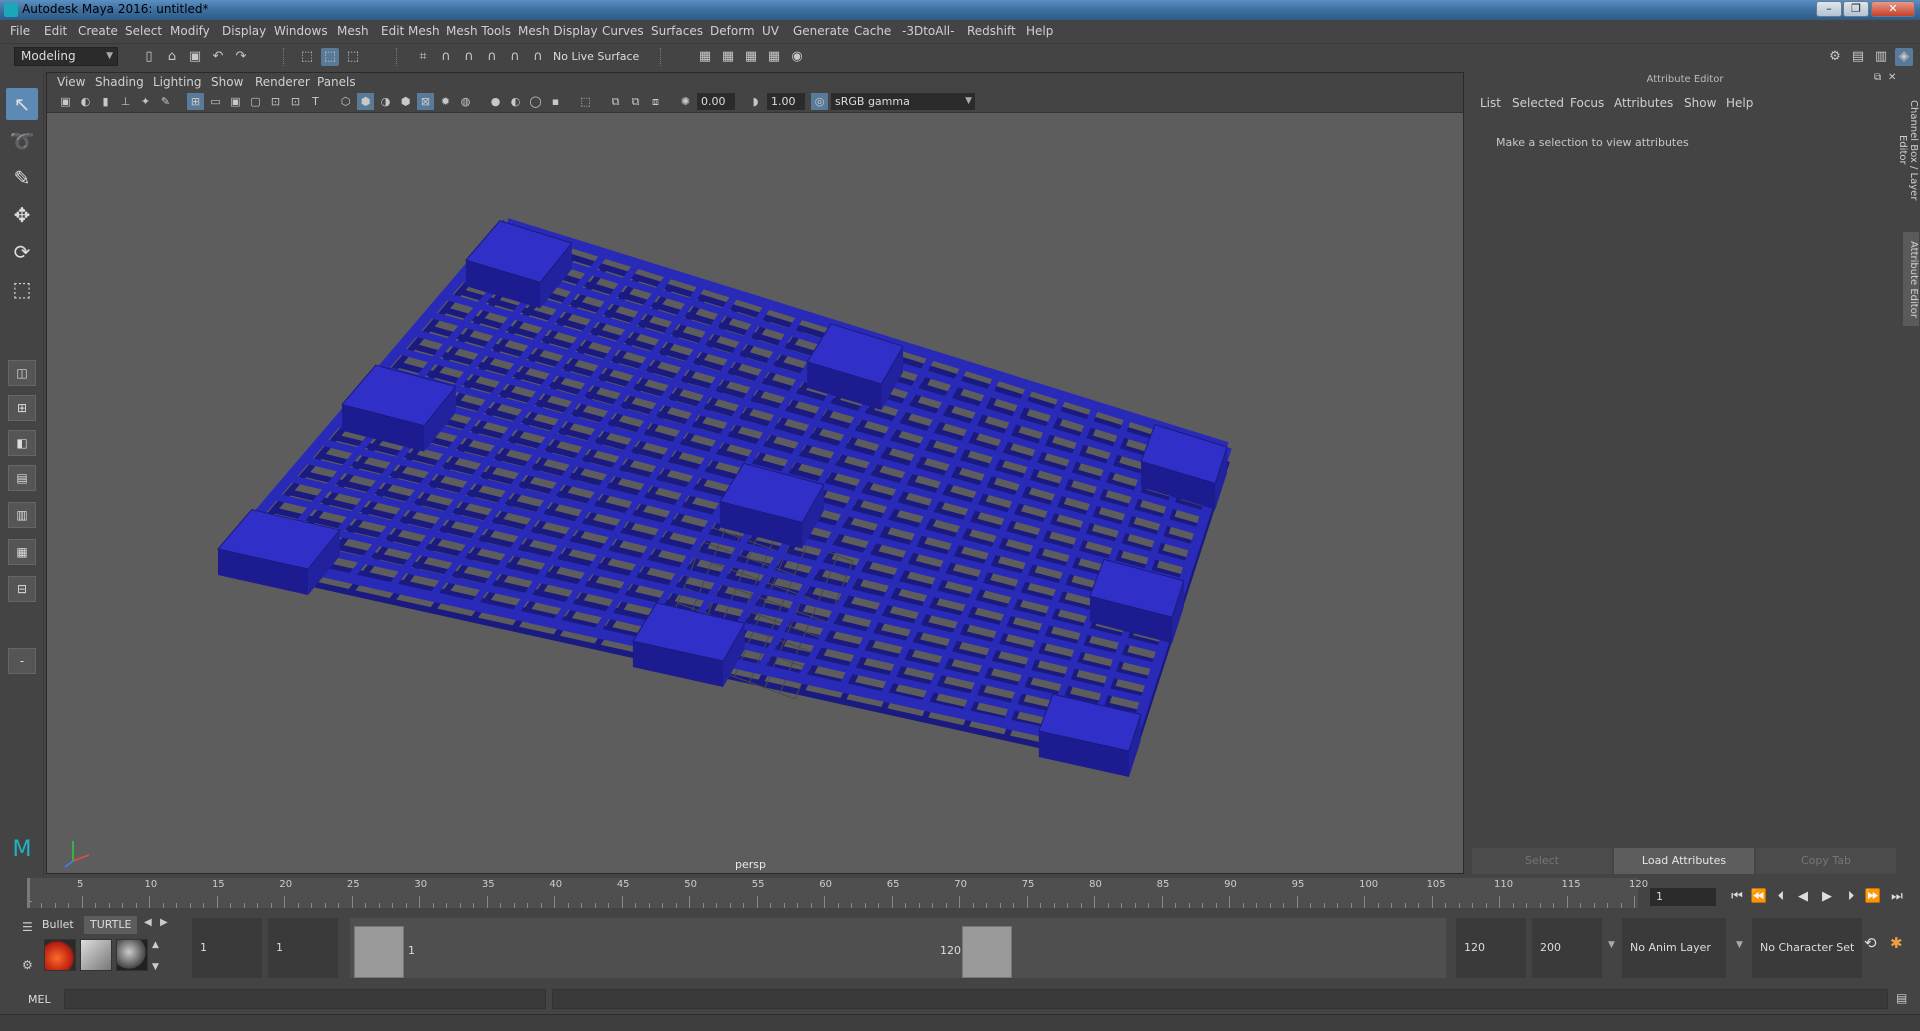 The image size is (1920, 1031). I want to click on menu-redshift: Redshift, so click(991, 31).